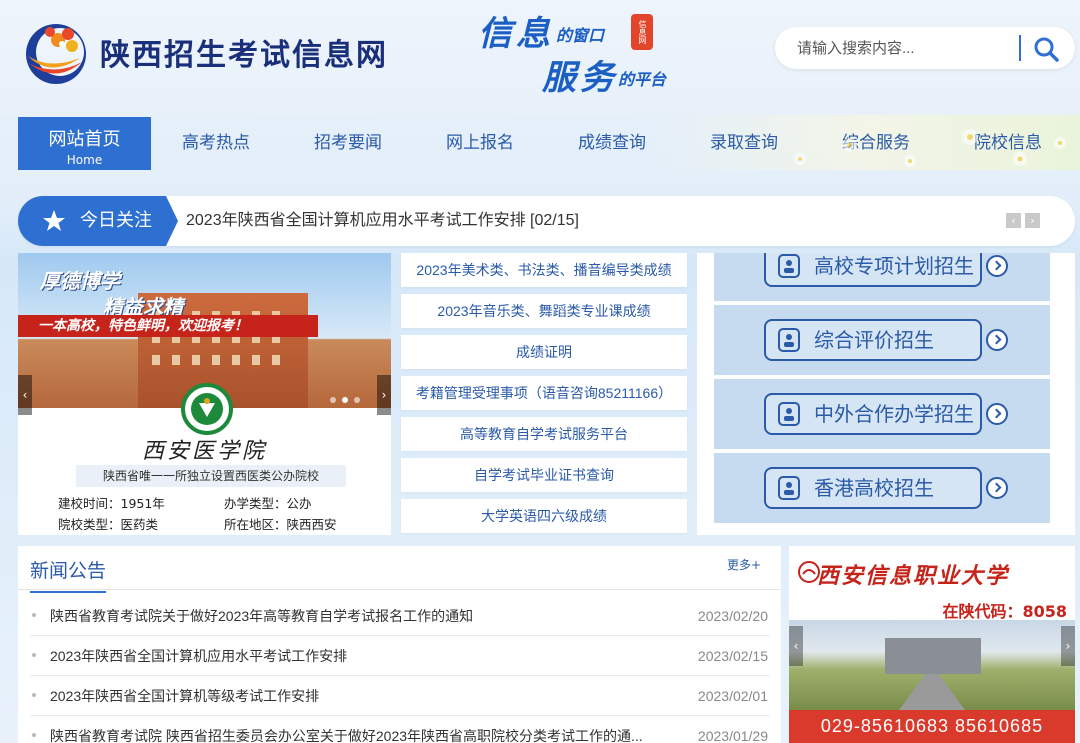  What do you see at coordinates (1008, 142) in the screenshot?
I see `nav-item-colleges: 院校信息` at bounding box center [1008, 142].